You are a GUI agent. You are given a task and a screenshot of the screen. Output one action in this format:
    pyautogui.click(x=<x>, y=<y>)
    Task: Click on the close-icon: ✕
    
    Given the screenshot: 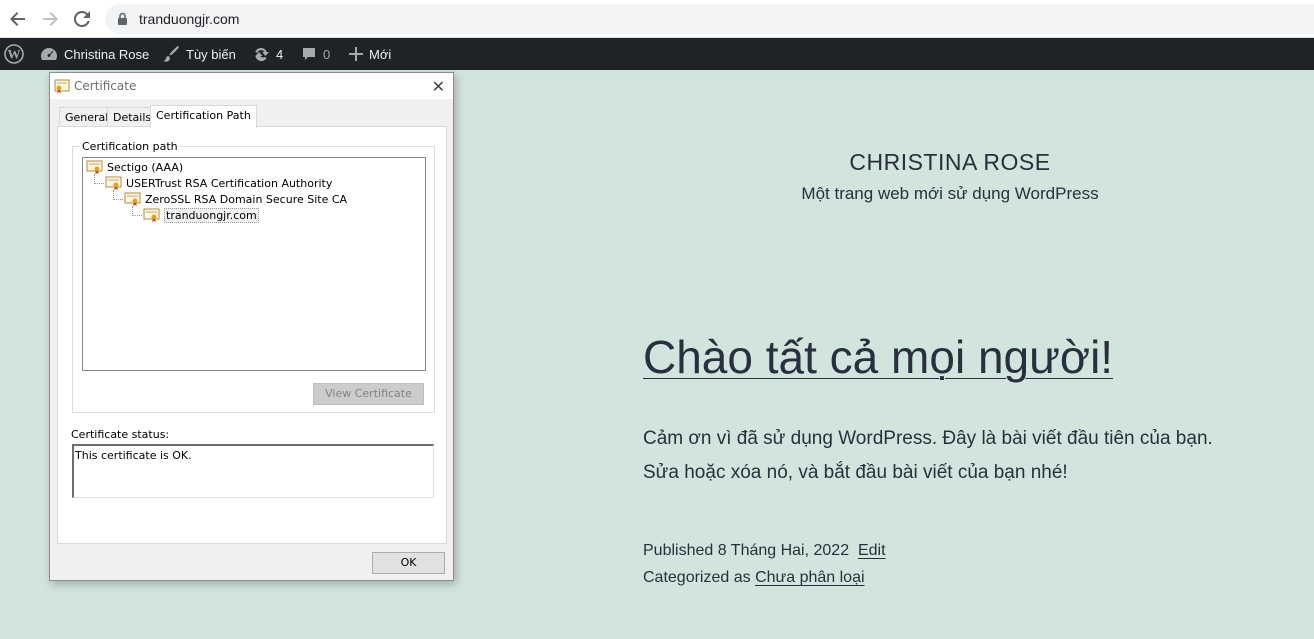 What is the action you would take?
    pyautogui.click(x=438, y=86)
    